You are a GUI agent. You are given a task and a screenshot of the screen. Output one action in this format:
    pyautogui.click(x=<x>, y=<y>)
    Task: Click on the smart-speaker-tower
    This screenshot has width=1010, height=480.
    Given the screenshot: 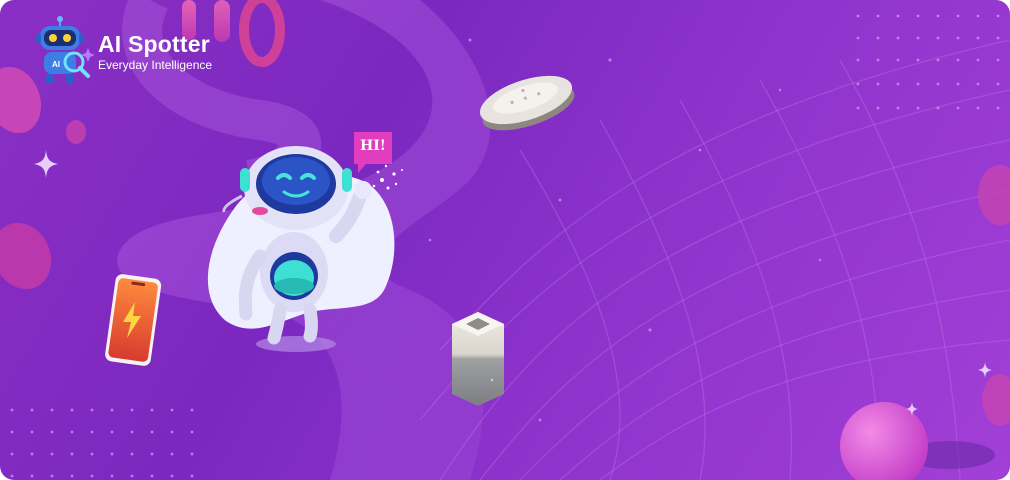 What is the action you would take?
    pyautogui.click(x=478, y=359)
    